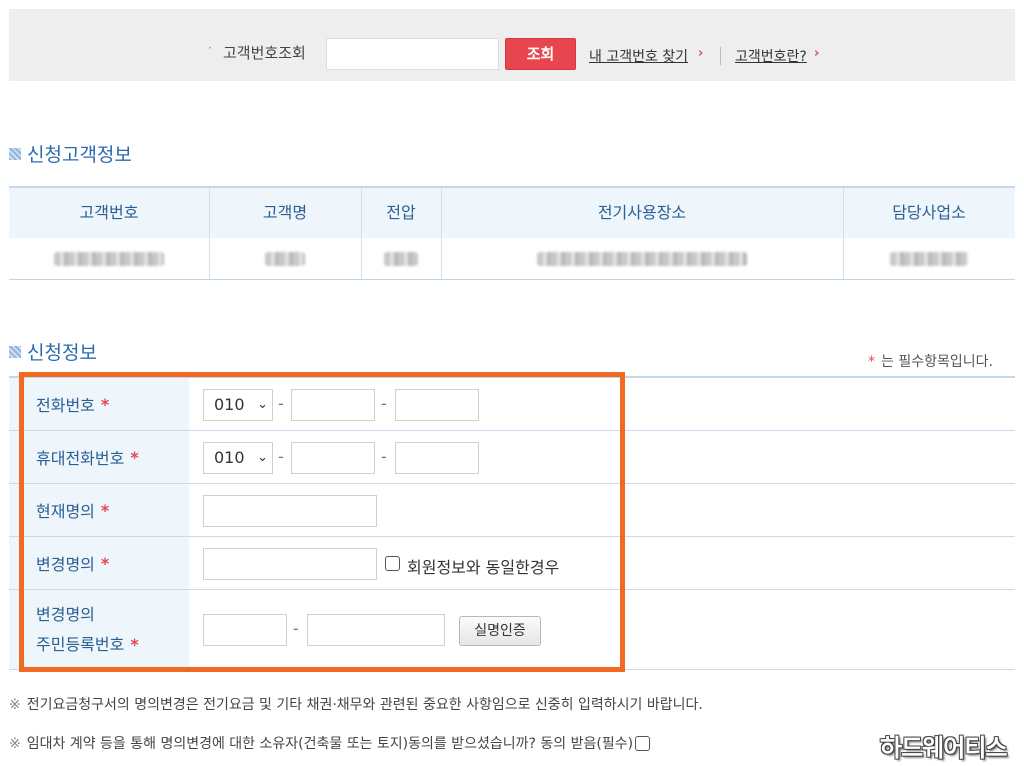 The image size is (1024, 766). Describe the element at coordinates (290, 564) in the screenshot. I see `new-name-input` at that location.